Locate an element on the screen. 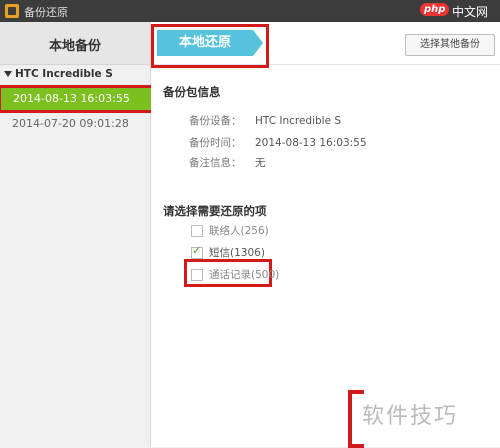 This screenshot has width=500, height=448. device-group: HTC Incredible S is located at coordinates (76, 76).